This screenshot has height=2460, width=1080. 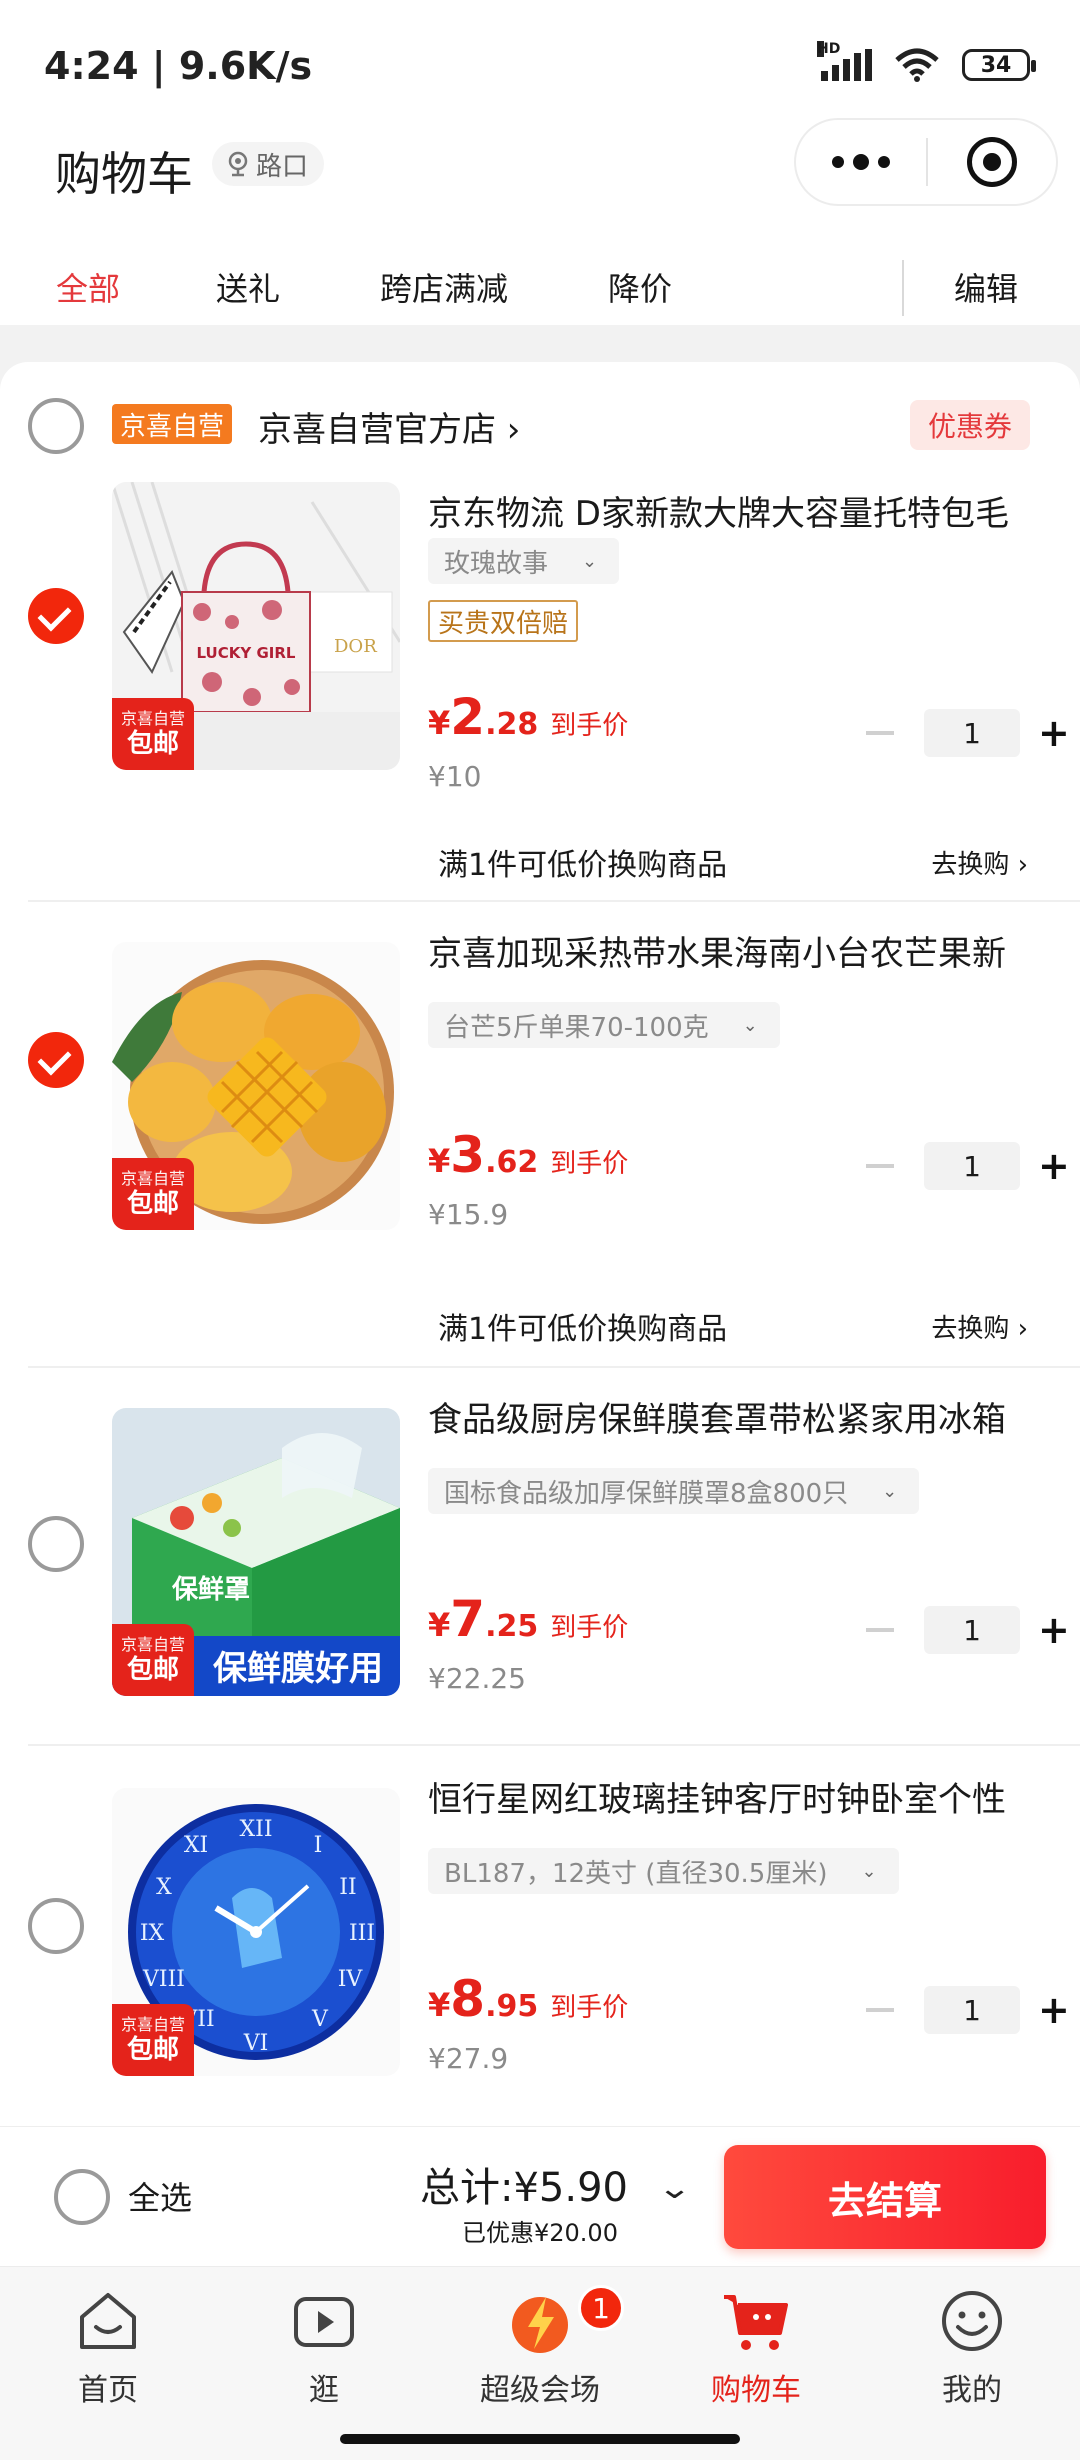 I want to click on product-image: 保鲜罩 保鲜膜好用 京喜自营 包邮, so click(x=256, y=1552).